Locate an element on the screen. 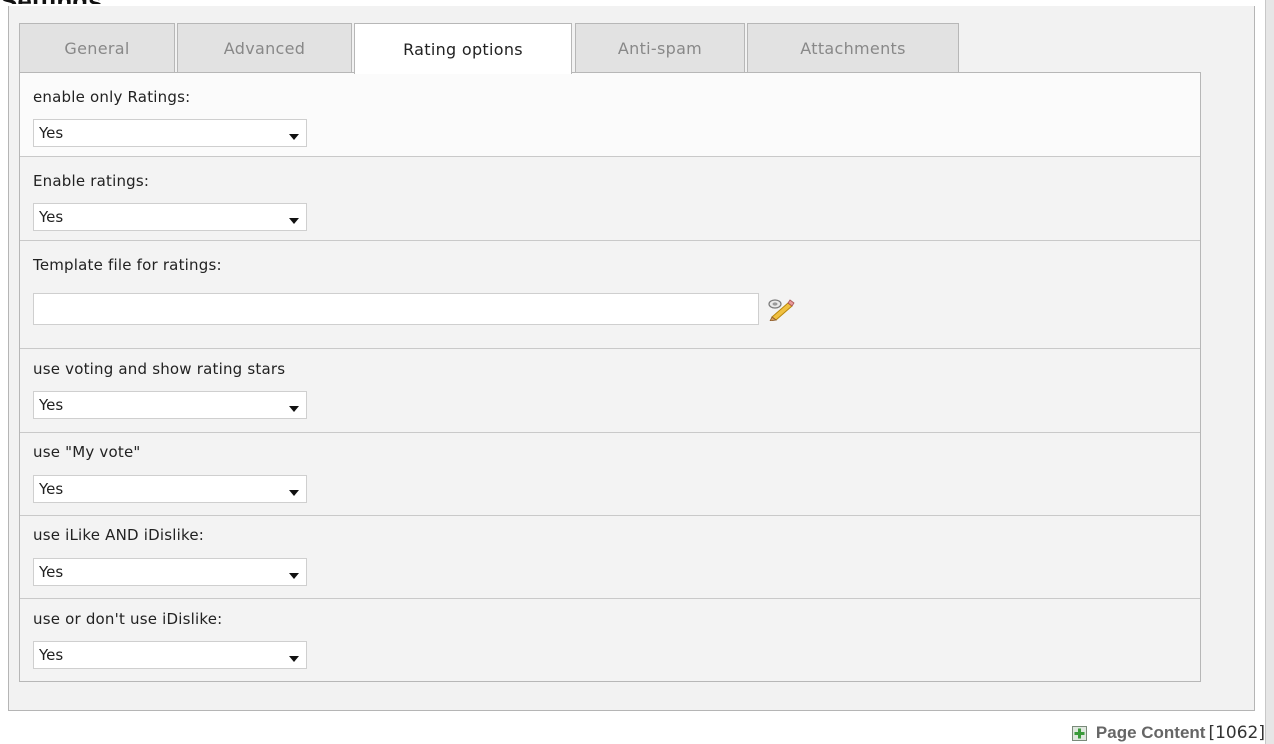  field-label: Enable ratings: is located at coordinates (91, 181).